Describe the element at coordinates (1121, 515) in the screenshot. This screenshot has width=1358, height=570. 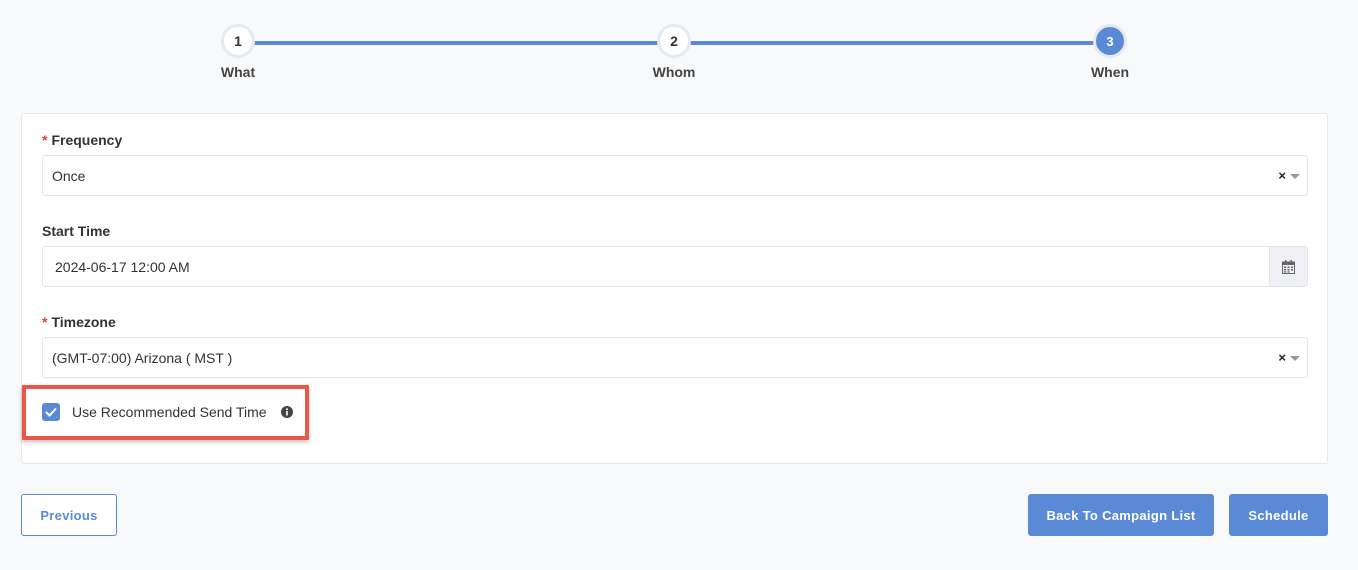
I see `back-to-campaign-list-button: Back To Campaign List` at that location.